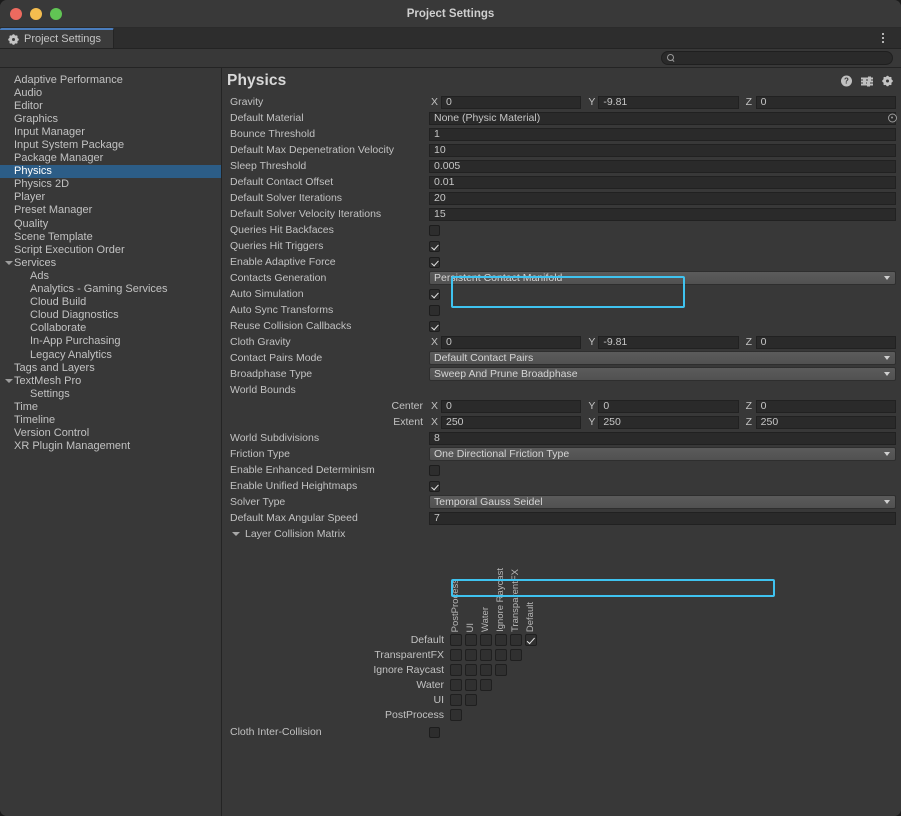 This screenshot has width=901, height=816. I want to click on auto-simulation-checkbox, so click(434, 294).